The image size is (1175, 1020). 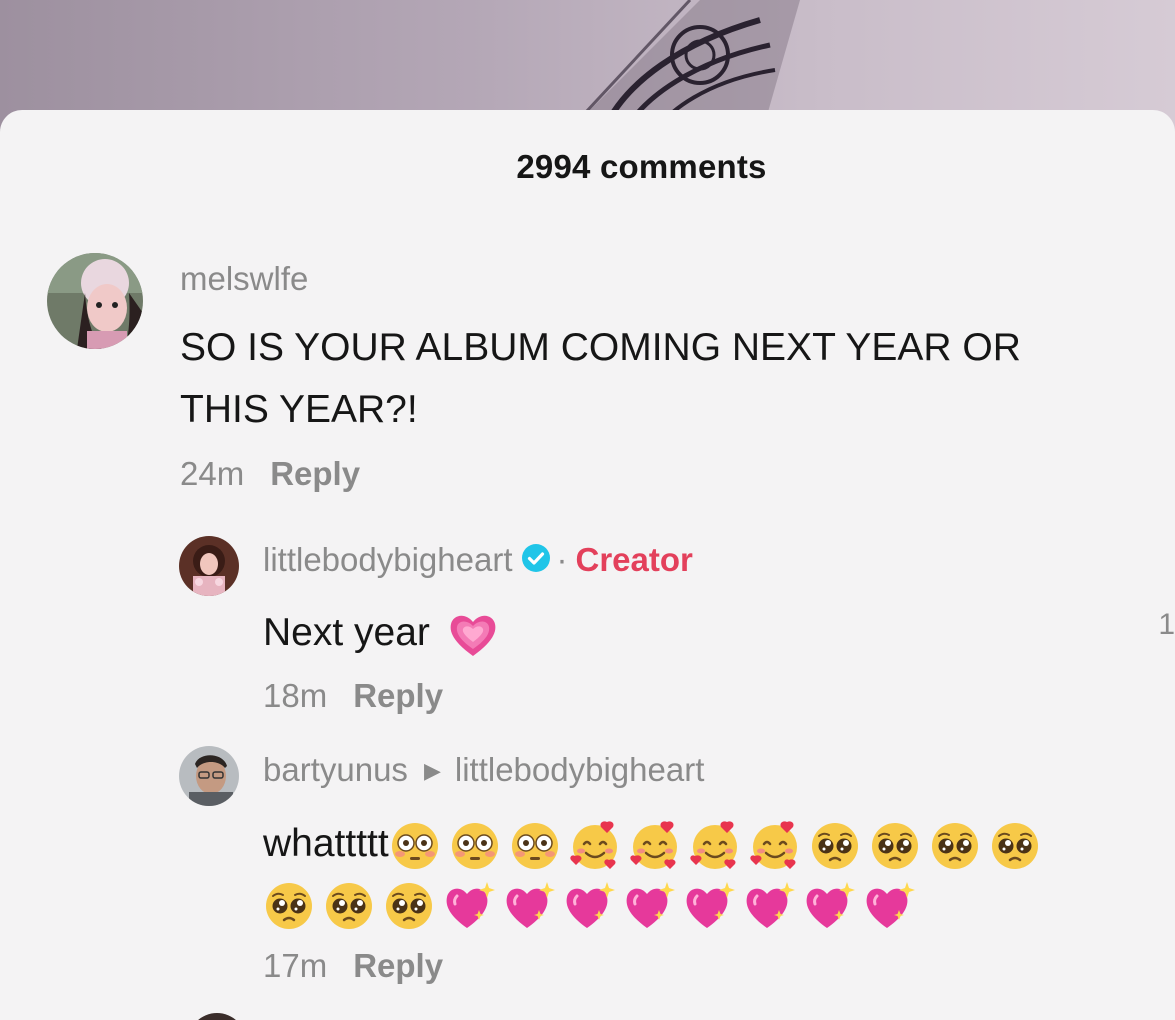 What do you see at coordinates (1166, 624) in the screenshot?
I see `edge-count: 1` at bounding box center [1166, 624].